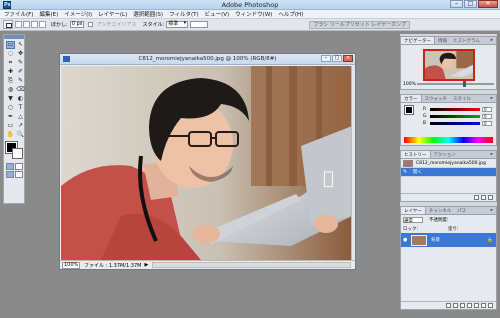 This screenshot has height=318, width=500. Describe the element at coordinates (462, 305) in the screenshot. I see `layer-mask-icon` at that location.